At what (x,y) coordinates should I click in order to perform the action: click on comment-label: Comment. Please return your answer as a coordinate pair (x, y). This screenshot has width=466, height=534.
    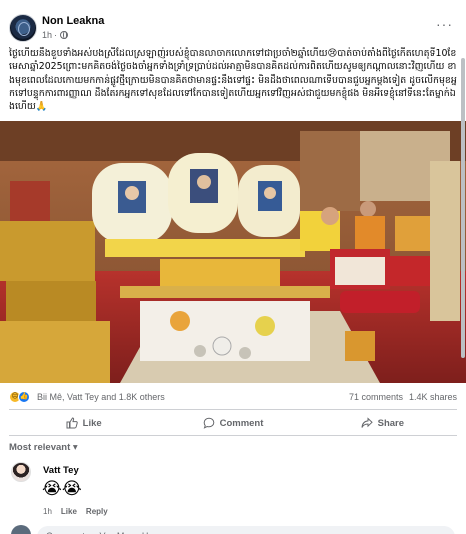
    Looking at the image, I should click on (241, 423).